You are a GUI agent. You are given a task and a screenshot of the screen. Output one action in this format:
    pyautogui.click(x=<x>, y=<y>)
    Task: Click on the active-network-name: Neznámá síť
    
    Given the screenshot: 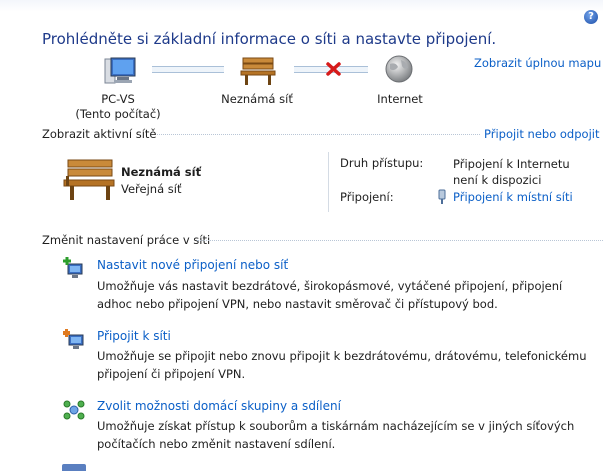 What is the action you would take?
    pyautogui.click(x=161, y=172)
    